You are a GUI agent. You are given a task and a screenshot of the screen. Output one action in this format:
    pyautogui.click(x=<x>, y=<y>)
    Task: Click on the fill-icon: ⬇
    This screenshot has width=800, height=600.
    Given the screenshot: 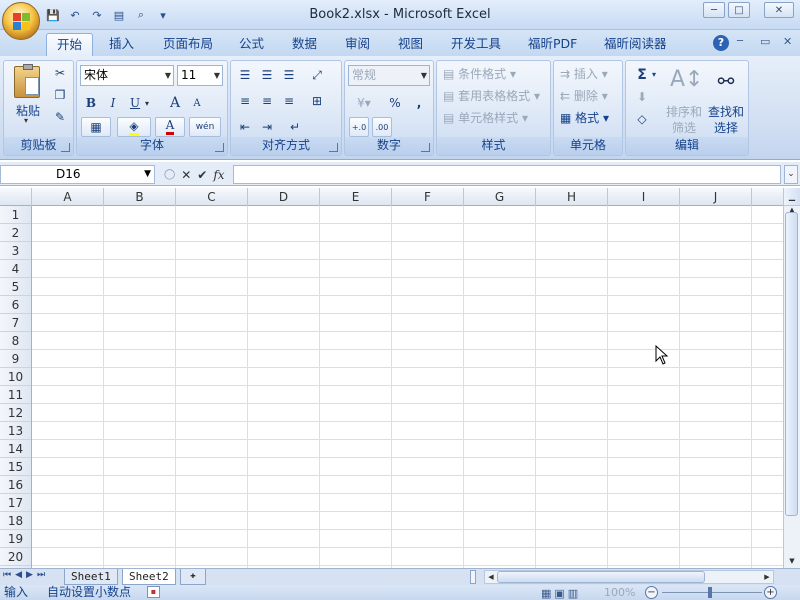 What is the action you would take?
    pyautogui.click(x=642, y=97)
    